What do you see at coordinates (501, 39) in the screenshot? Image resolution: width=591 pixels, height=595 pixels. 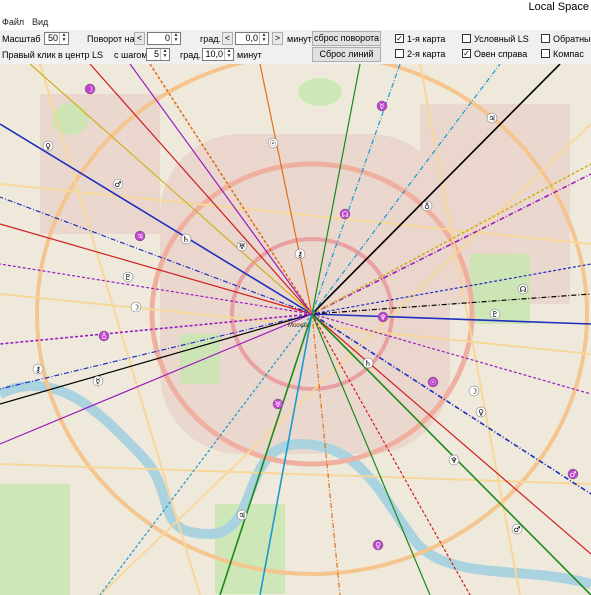 I see `conditional-ls-label: Условный LS` at bounding box center [501, 39].